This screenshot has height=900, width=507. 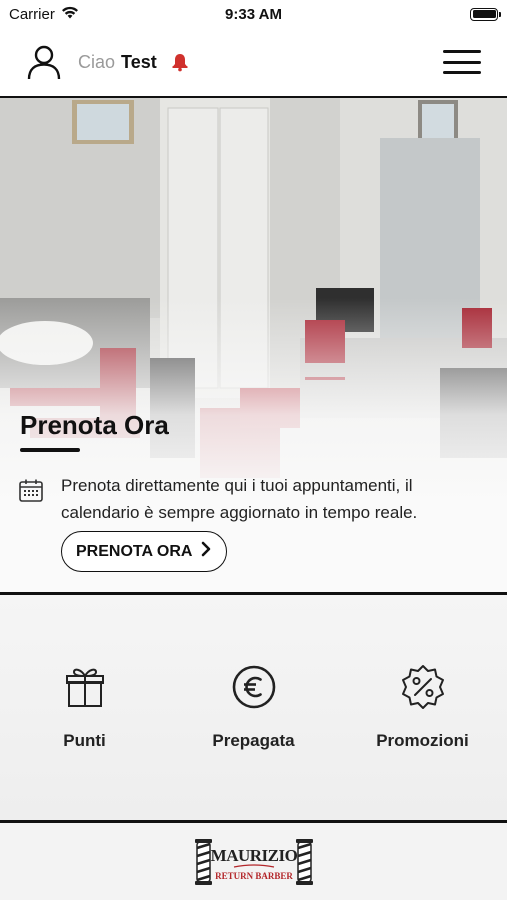 I want to click on feature-points: Punti, so click(x=84, y=707).